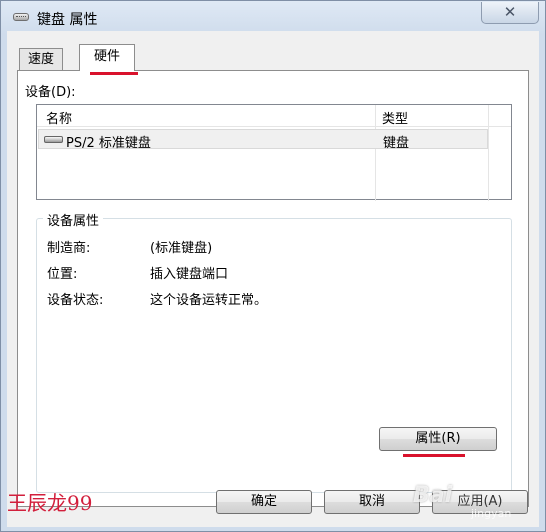 The image size is (546, 532). Describe the element at coordinates (491, 513) in the screenshot. I see `site-watermark: jingyan` at that location.